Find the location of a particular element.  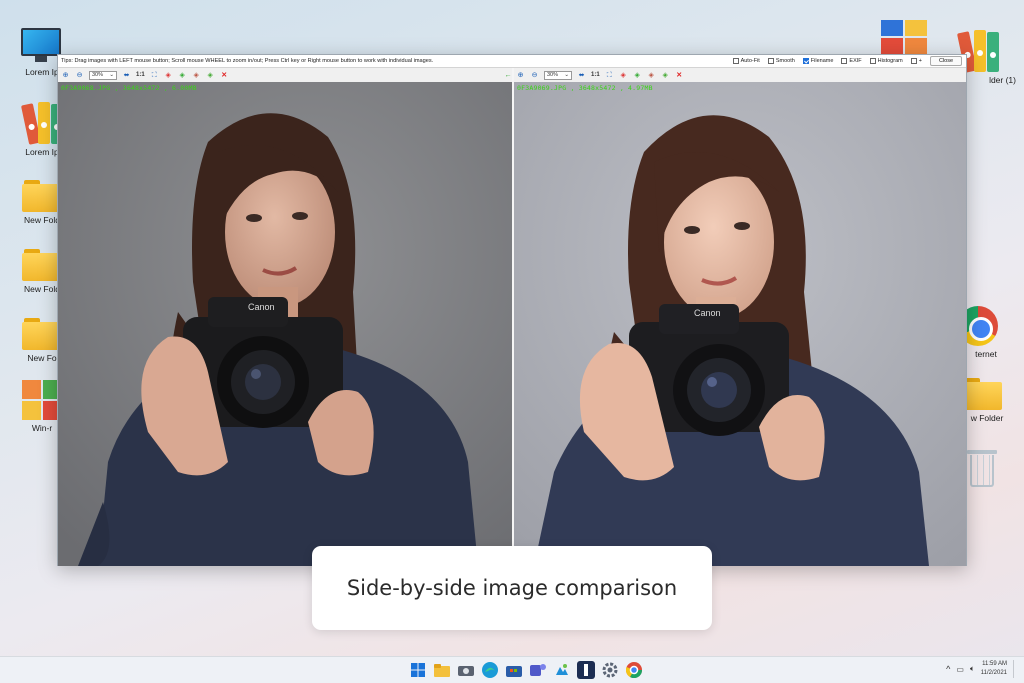

store-icon is located at coordinates (514, 670).